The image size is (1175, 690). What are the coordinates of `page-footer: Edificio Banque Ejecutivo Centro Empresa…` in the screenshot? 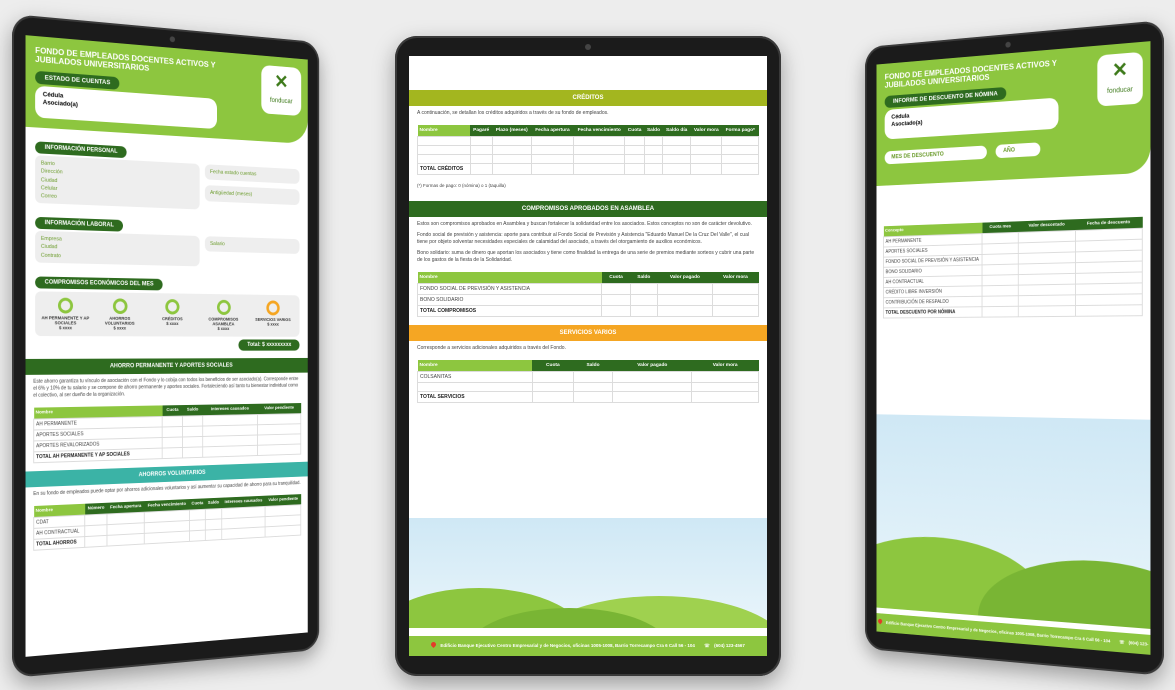 It's located at (588, 646).